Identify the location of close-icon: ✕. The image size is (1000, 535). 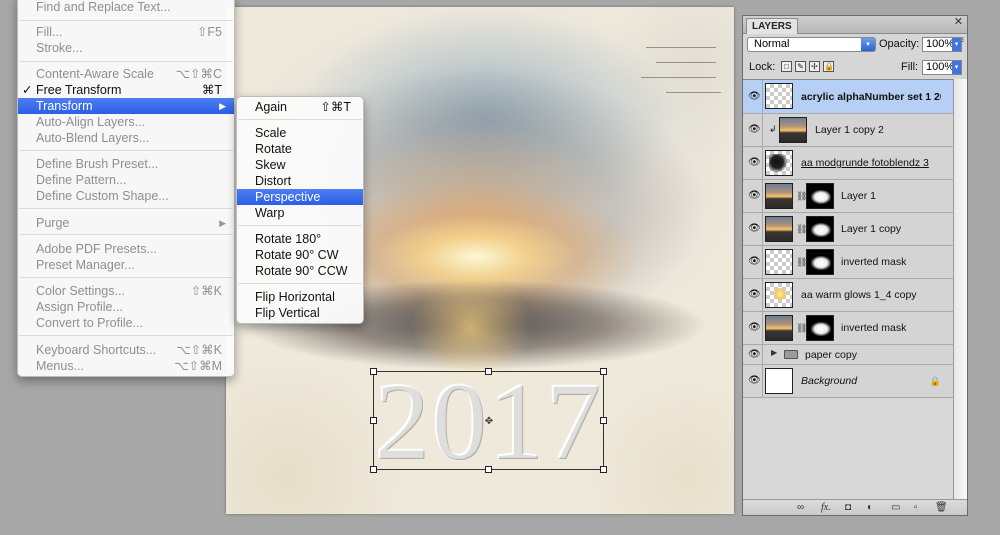
(958, 22).